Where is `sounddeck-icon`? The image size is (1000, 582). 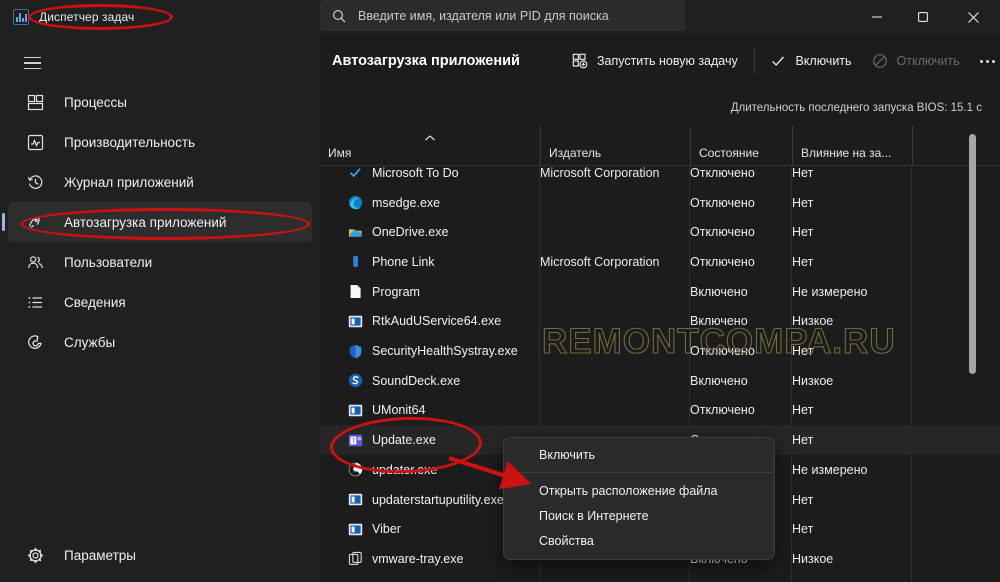
sounddeck-icon is located at coordinates (355, 380).